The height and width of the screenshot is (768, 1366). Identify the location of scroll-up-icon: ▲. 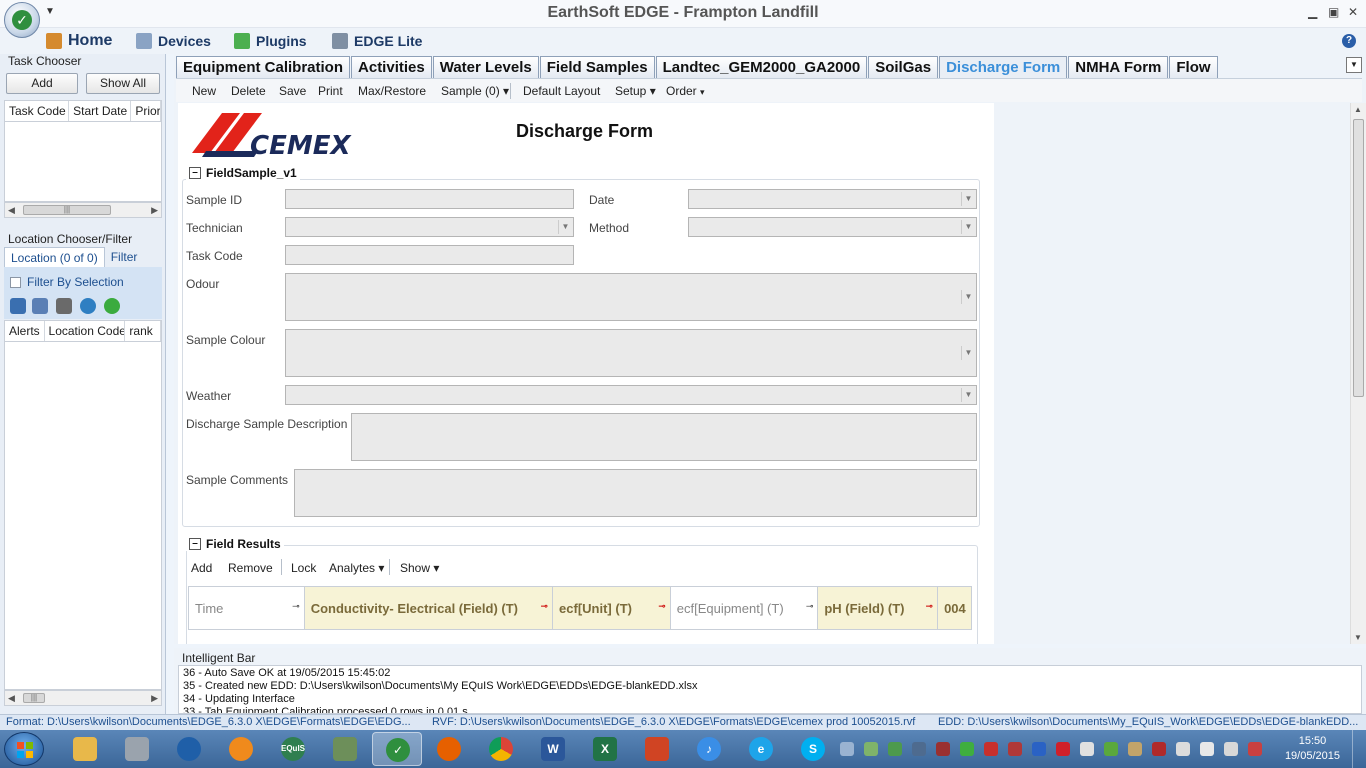
(1358, 109).